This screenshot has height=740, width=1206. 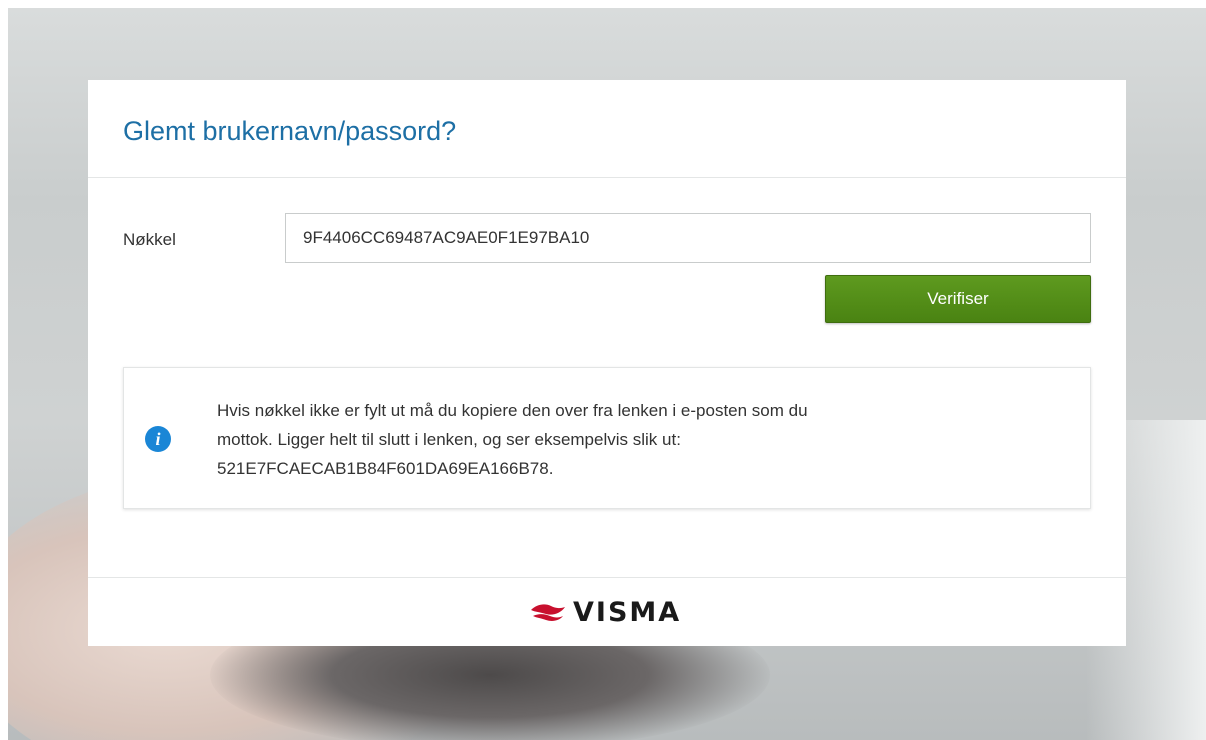 What do you see at coordinates (290, 131) in the screenshot?
I see `page-title: Glemt brukernavn/passord?` at bounding box center [290, 131].